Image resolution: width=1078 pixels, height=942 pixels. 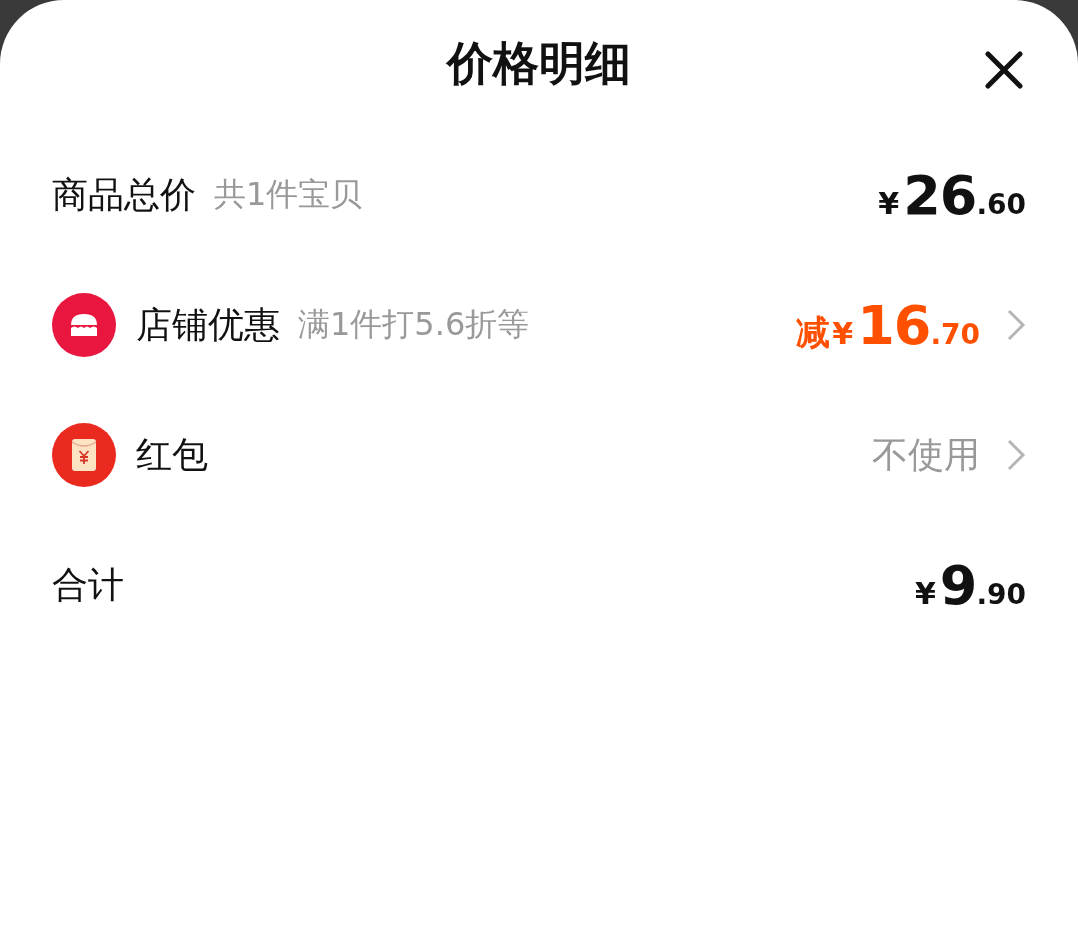 I want to click on price-integer: 26, so click(x=940, y=195).